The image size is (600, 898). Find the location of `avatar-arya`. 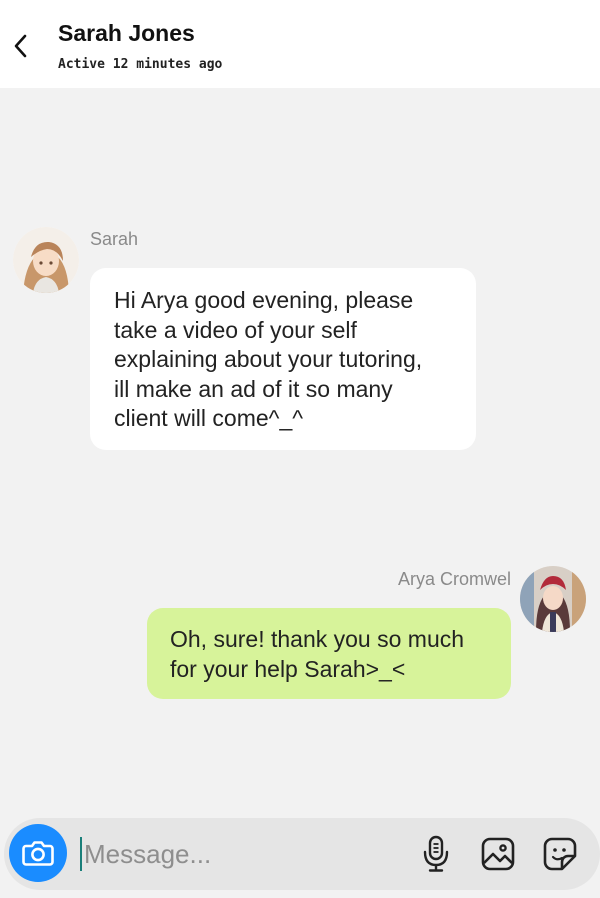

avatar-arya is located at coordinates (553, 599).